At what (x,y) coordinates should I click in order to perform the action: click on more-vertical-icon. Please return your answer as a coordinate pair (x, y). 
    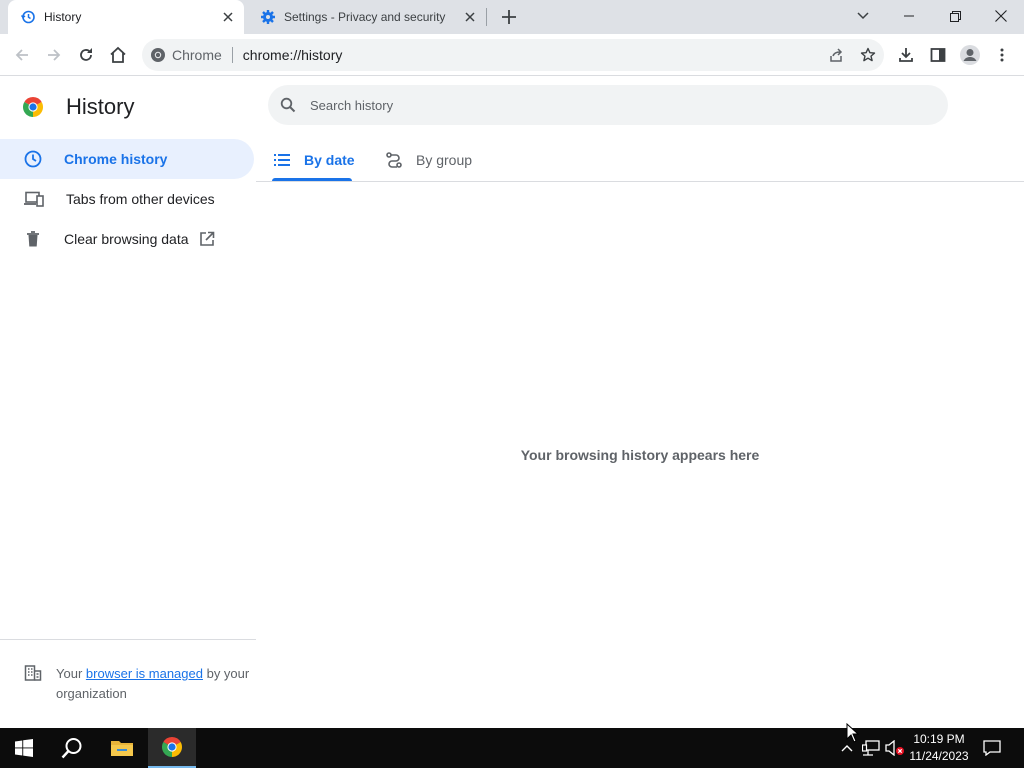
    Looking at the image, I should click on (1002, 55).